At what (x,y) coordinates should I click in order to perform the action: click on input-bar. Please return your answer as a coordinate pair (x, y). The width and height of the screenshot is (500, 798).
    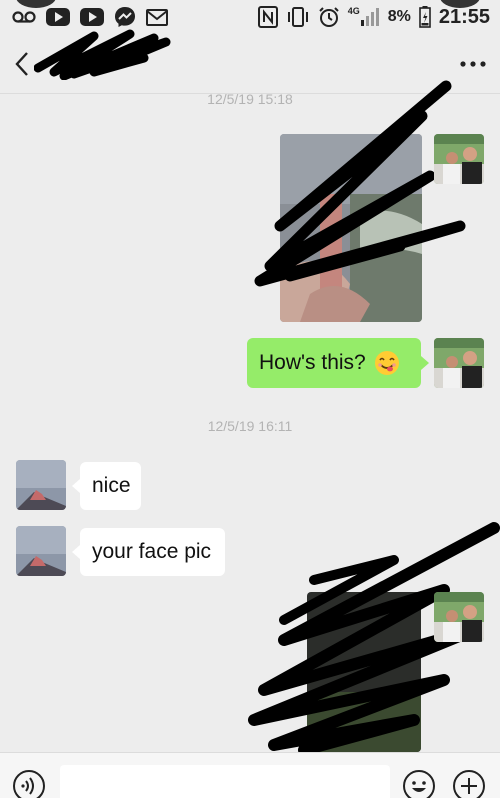
    Looking at the image, I should click on (250, 775).